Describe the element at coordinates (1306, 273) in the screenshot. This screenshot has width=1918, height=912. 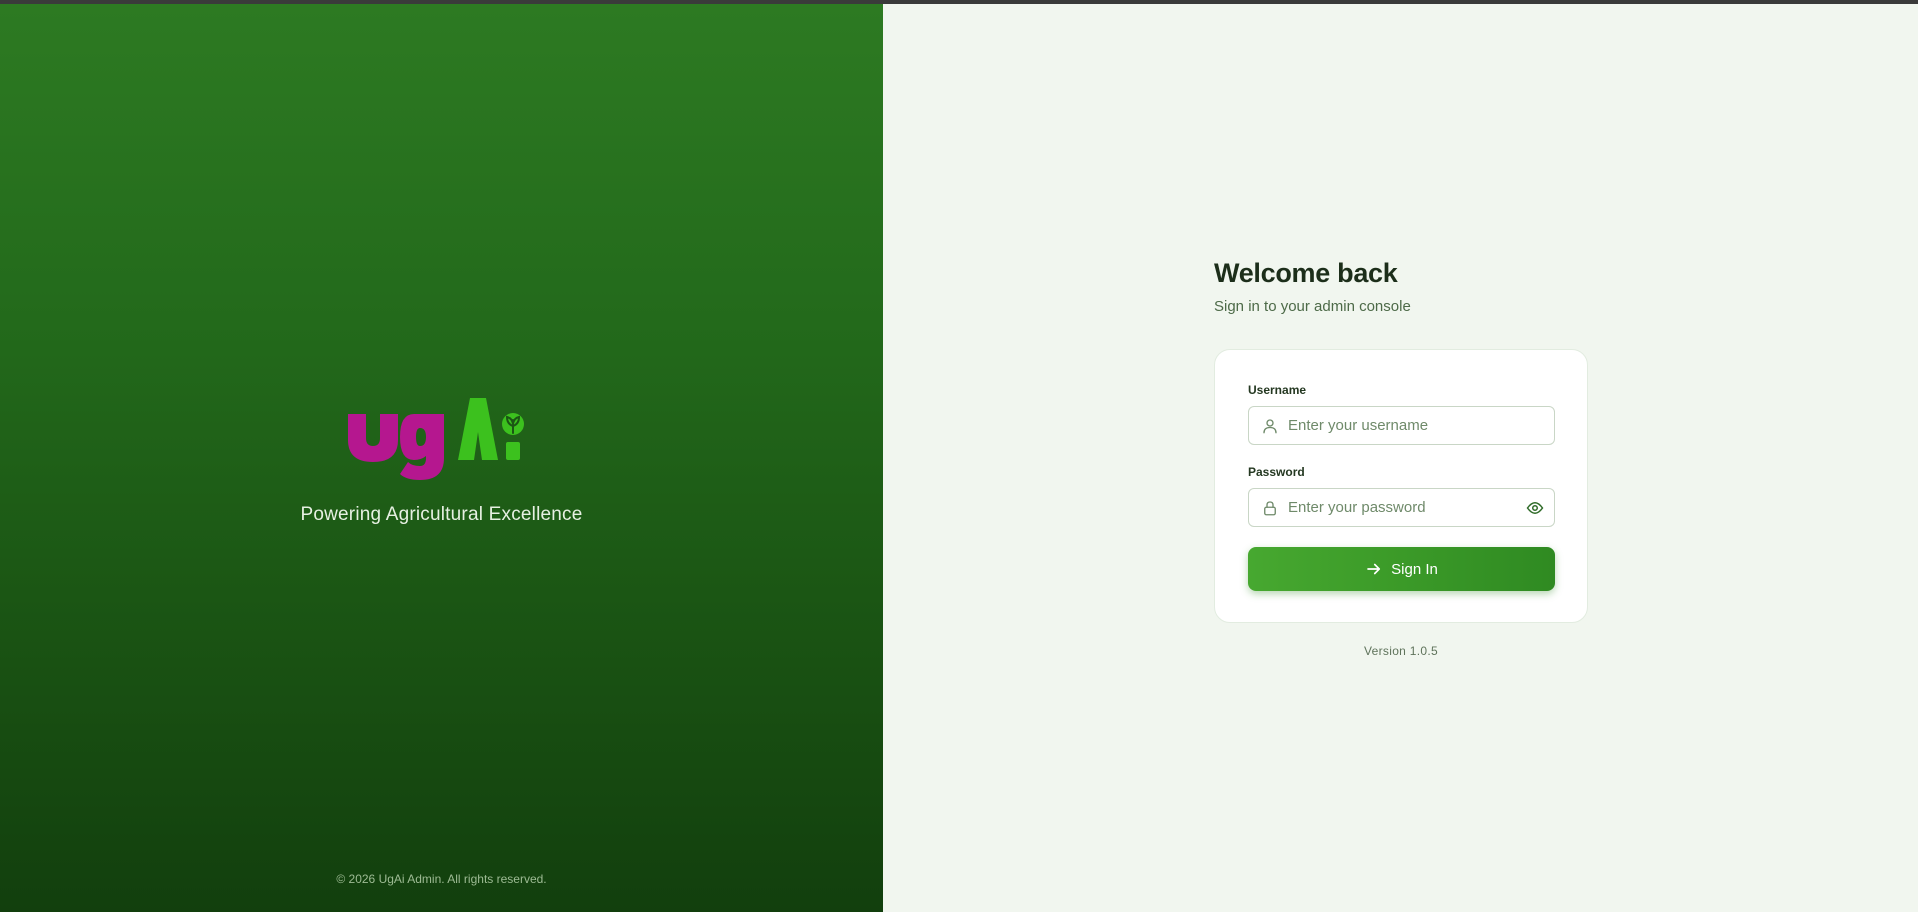
I see `page-title: Welcome back` at that location.